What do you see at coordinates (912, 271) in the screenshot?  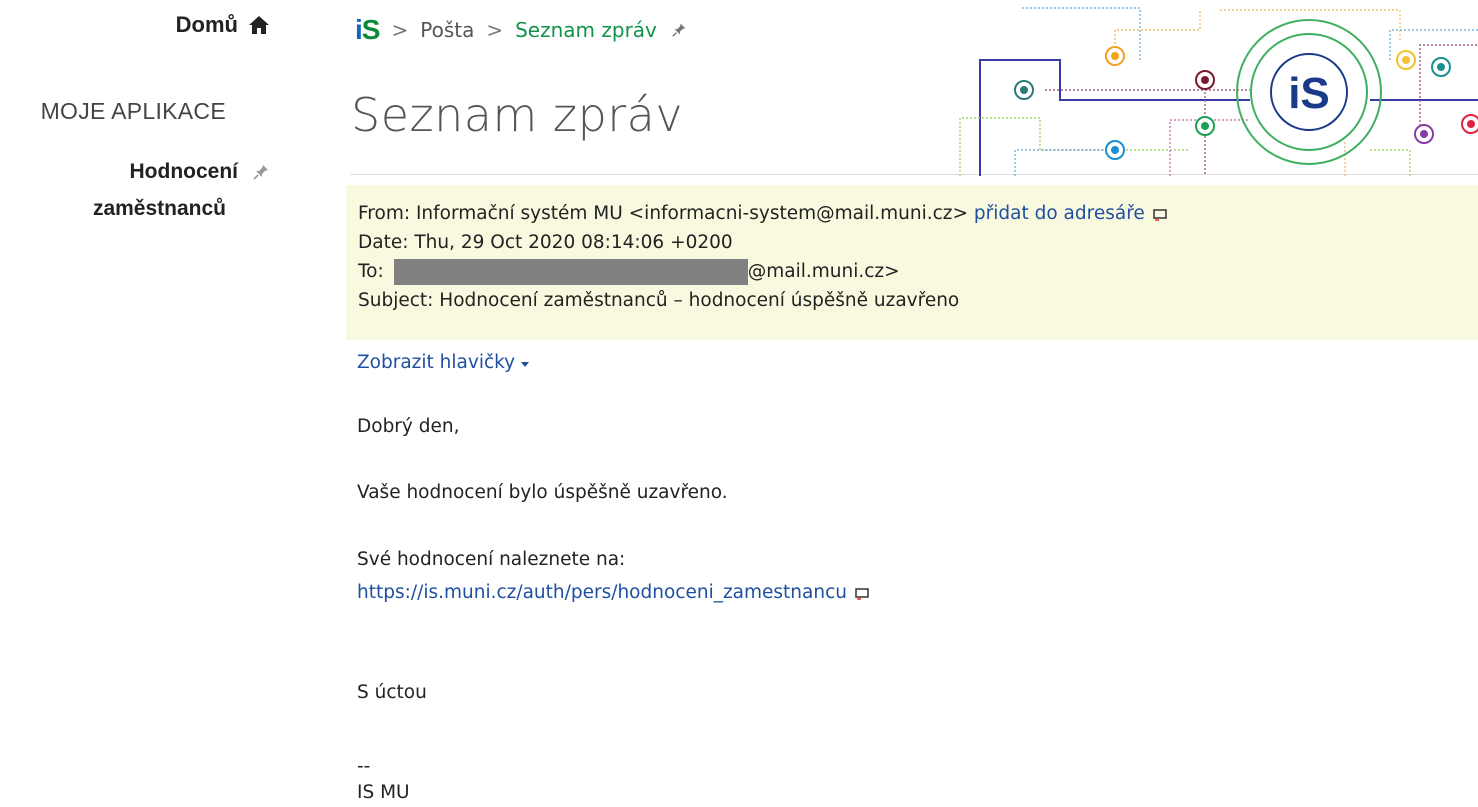 I see `to-row: To: @mail.muni.cz>` at bounding box center [912, 271].